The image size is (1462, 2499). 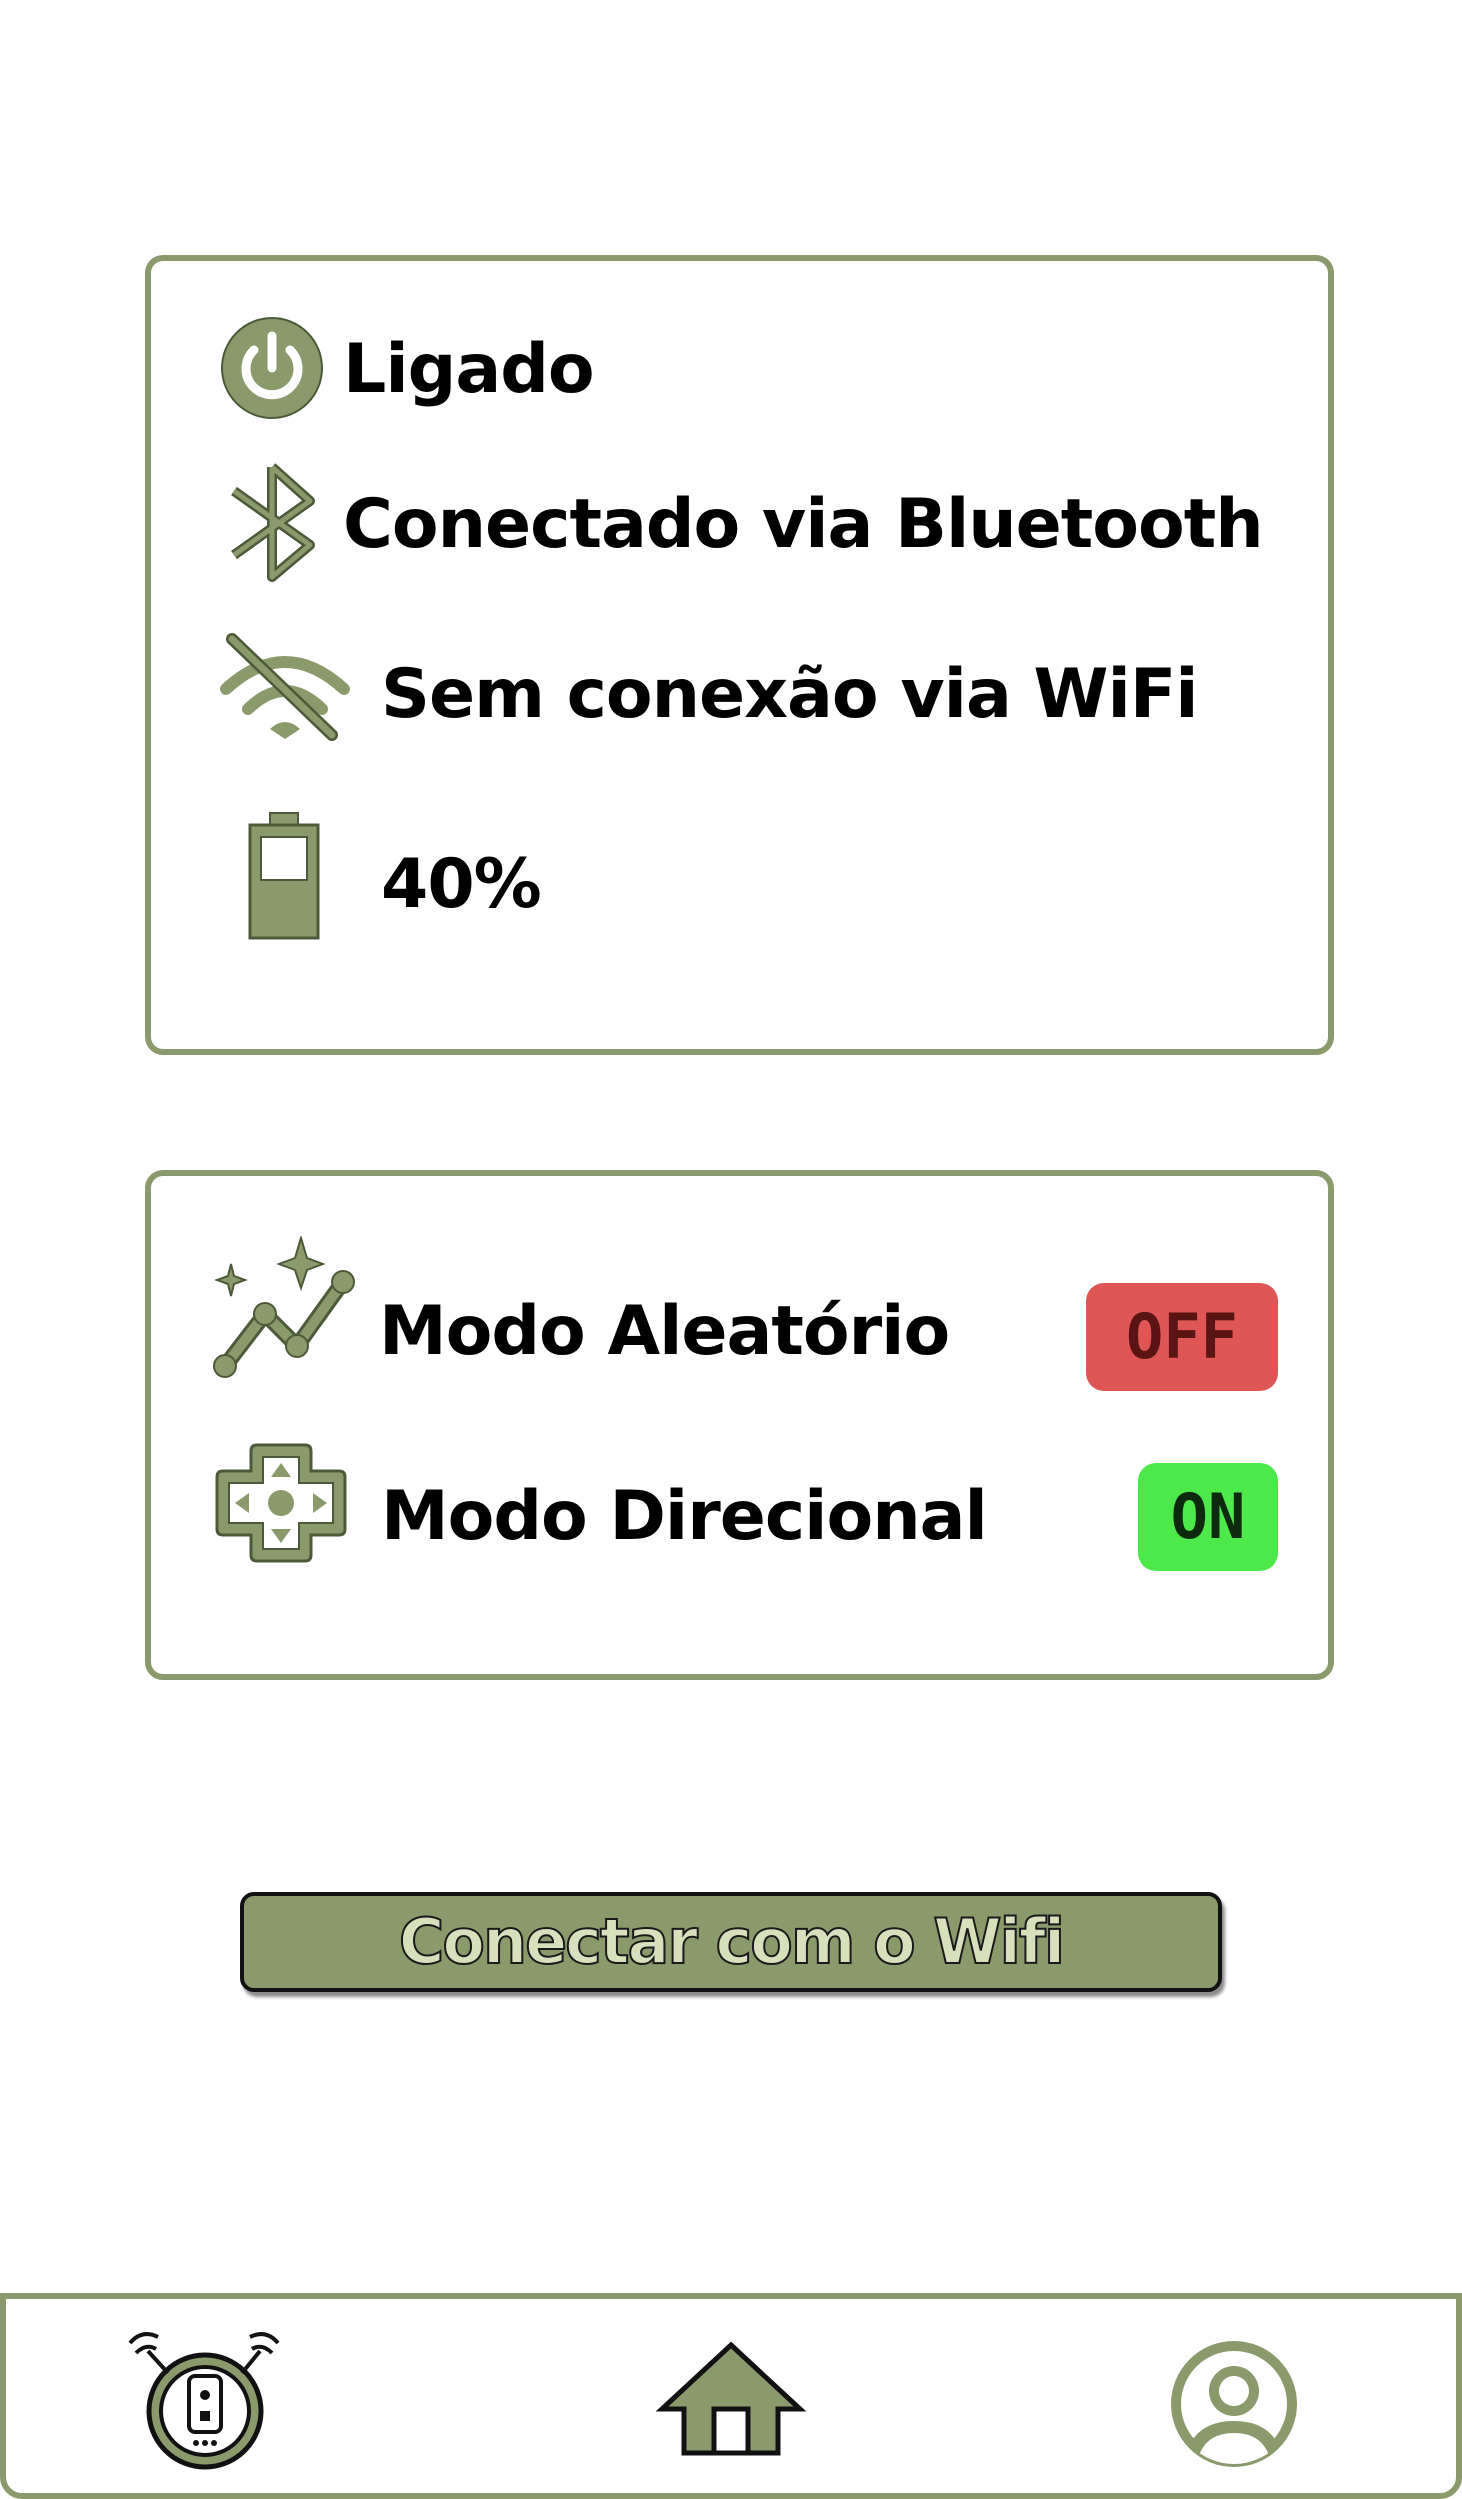 What do you see at coordinates (281, 1503) in the screenshot?
I see `dpad-icon` at bounding box center [281, 1503].